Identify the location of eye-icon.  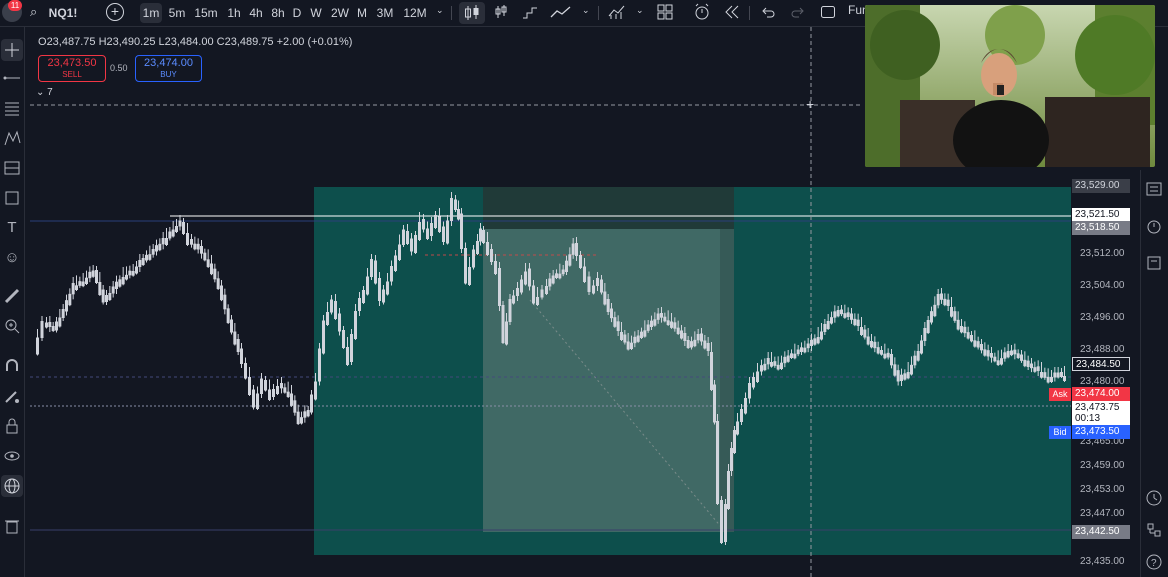
(12, 456).